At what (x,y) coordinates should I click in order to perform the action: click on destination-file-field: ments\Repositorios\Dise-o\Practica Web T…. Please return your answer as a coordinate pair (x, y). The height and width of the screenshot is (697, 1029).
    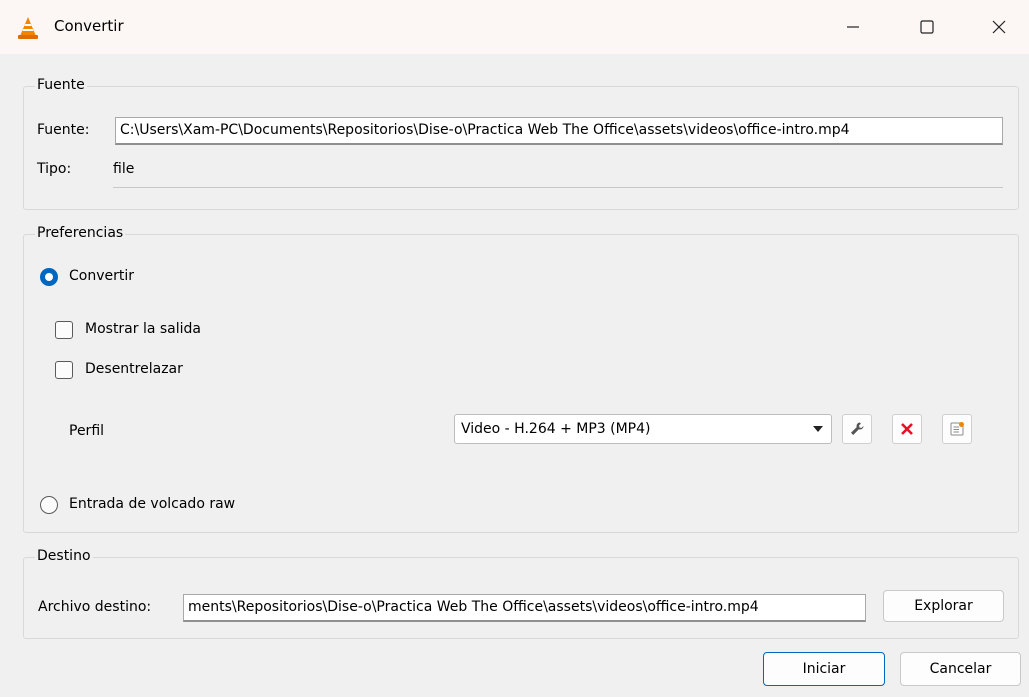
    Looking at the image, I should click on (524, 608).